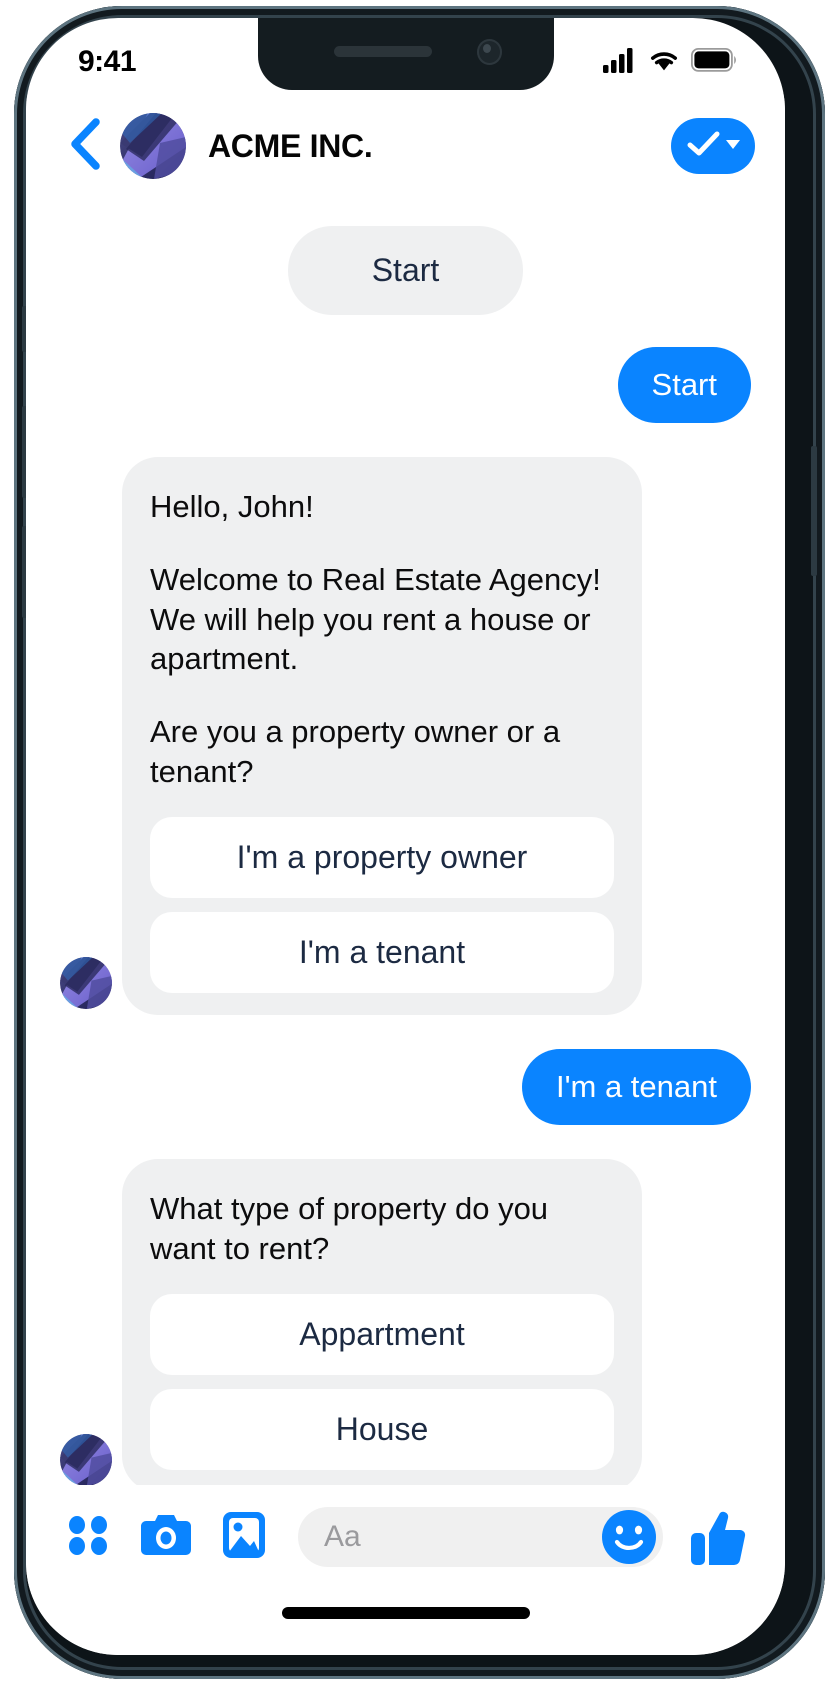 The height and width of the screenshot is (1685, 839). What do you see at coordinates (684, 385) in the screenshot?
I see `outgoing-bubble: Start` at bounding box center [684, 385].